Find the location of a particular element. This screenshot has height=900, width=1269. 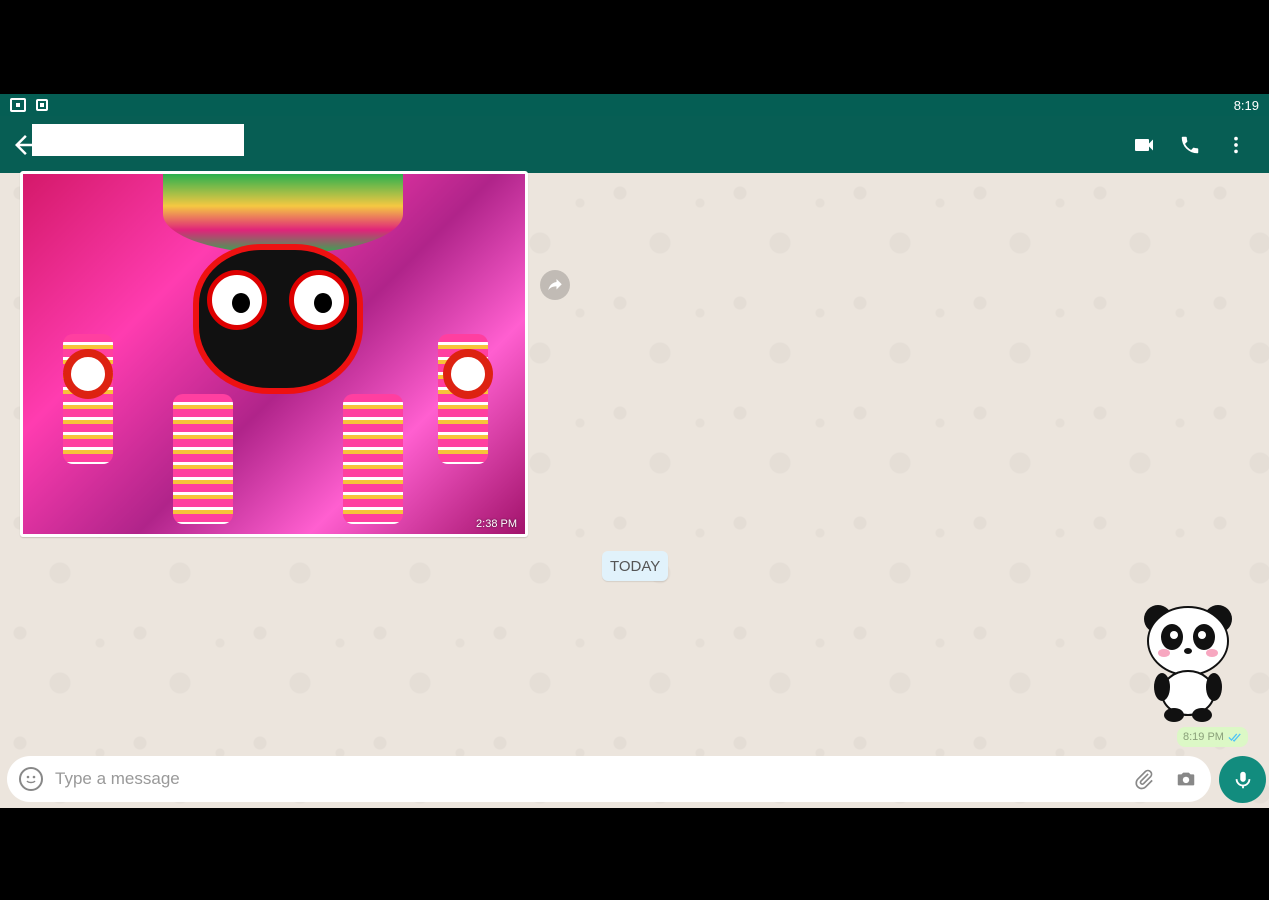

video-call-icon is located at coordinates (1144, 144).